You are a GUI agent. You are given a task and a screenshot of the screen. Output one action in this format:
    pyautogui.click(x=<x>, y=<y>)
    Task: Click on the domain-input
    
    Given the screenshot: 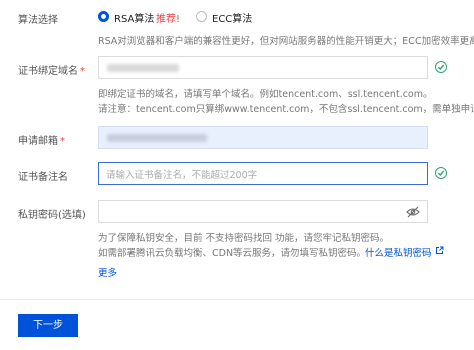 What is the action you would take?
    pyautogui.click(x=263, y=67)
    